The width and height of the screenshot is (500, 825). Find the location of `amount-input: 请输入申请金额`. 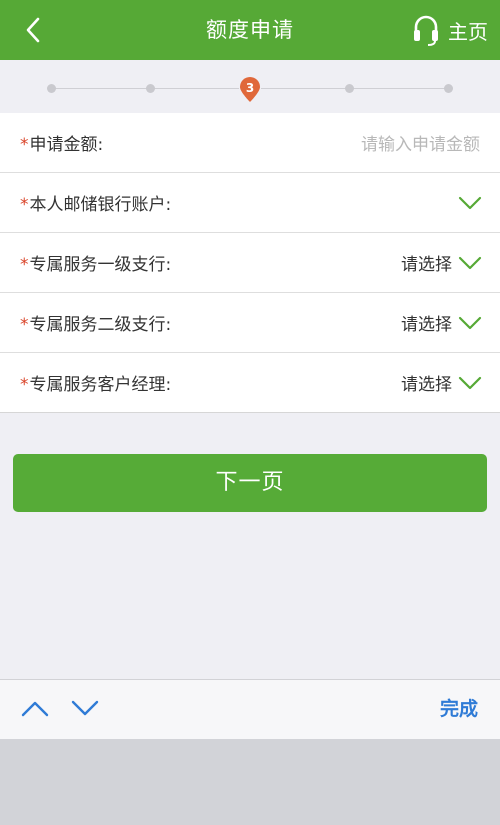

amount-input: 请输入申请金额 is located at coordinates (420, 142).